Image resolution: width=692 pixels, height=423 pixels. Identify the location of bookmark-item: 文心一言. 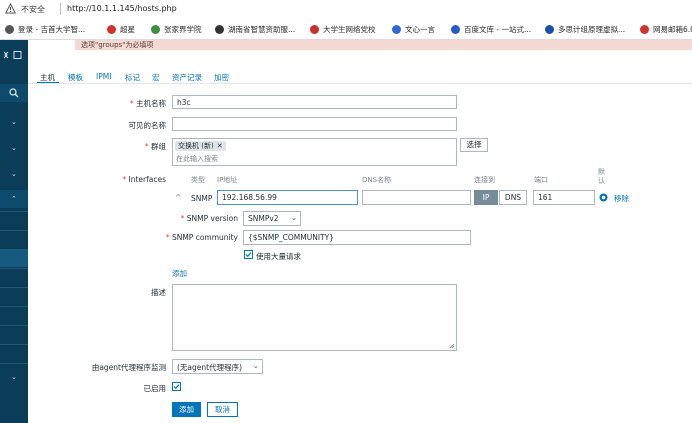
(413, 29).